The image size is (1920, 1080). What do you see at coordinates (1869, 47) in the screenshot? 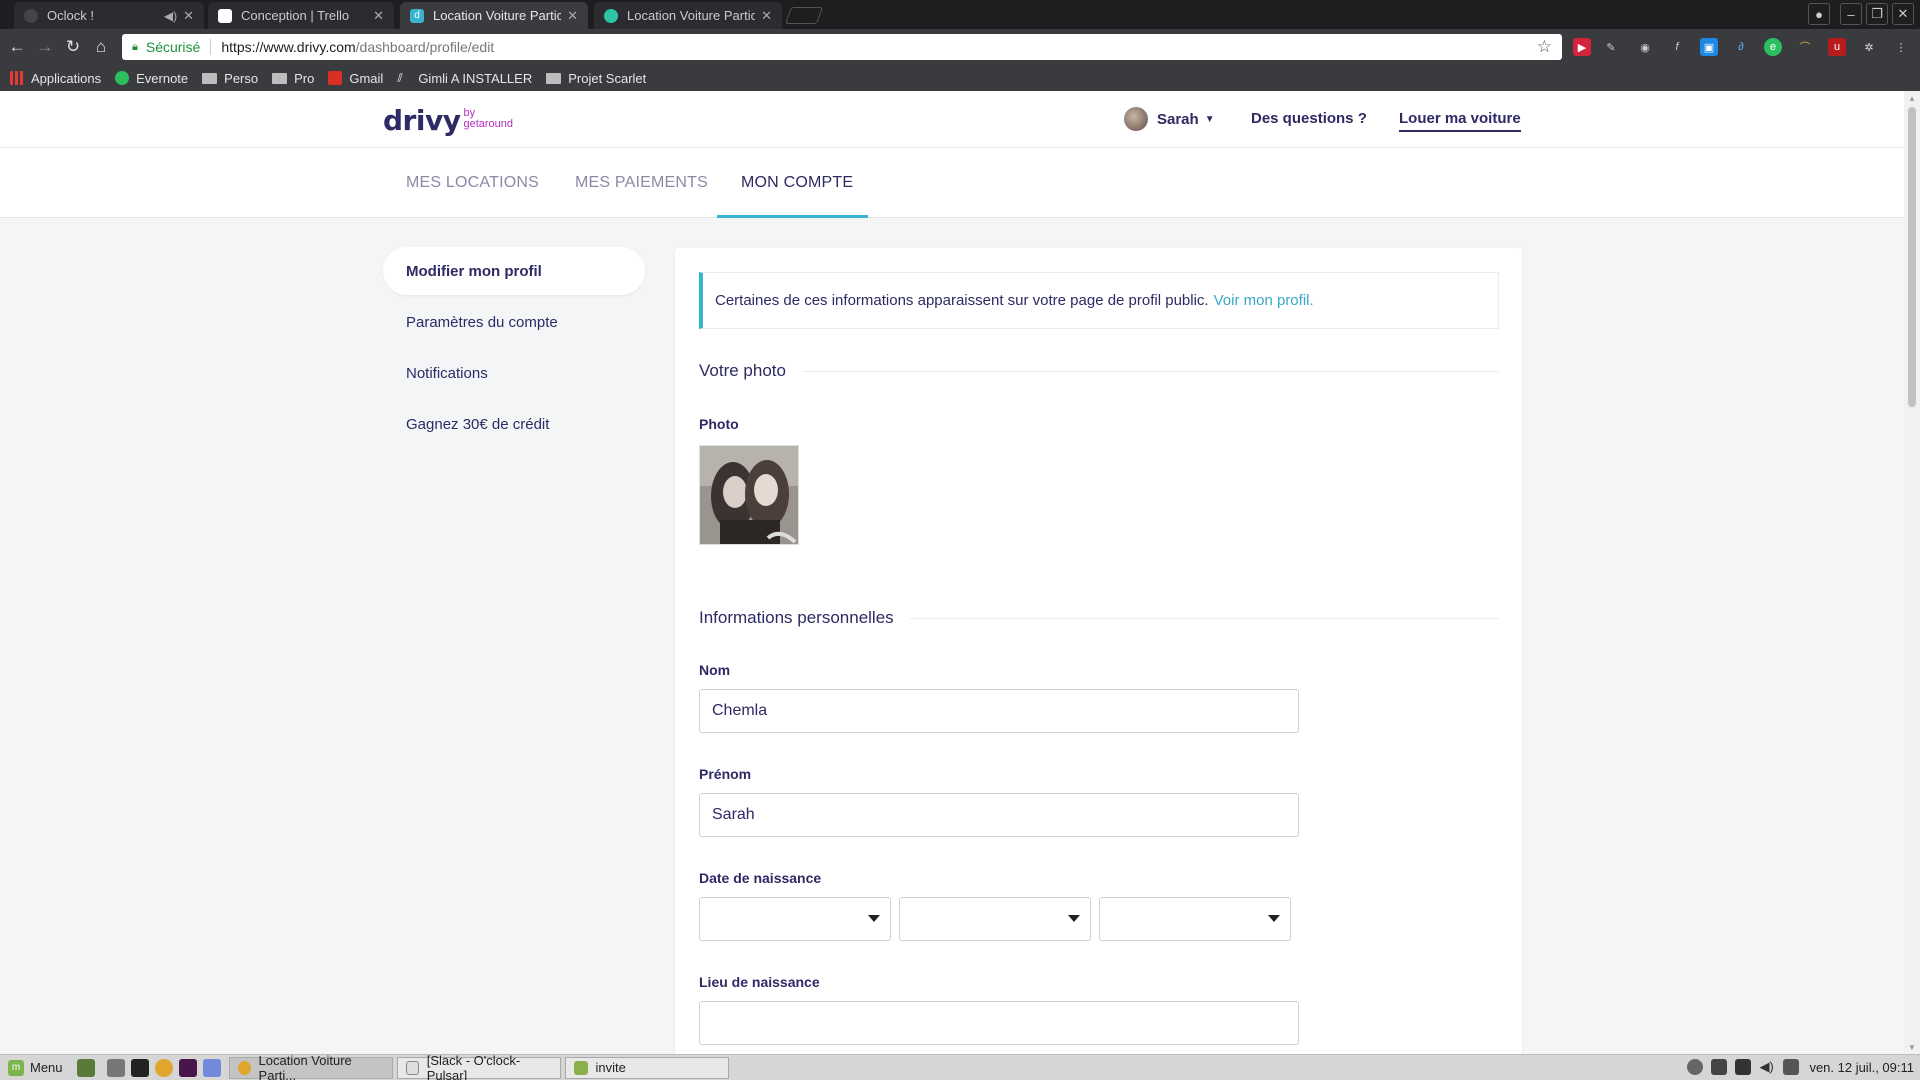
I see `gear-extension-icon: ✲` at bounding box center [1869, 47].